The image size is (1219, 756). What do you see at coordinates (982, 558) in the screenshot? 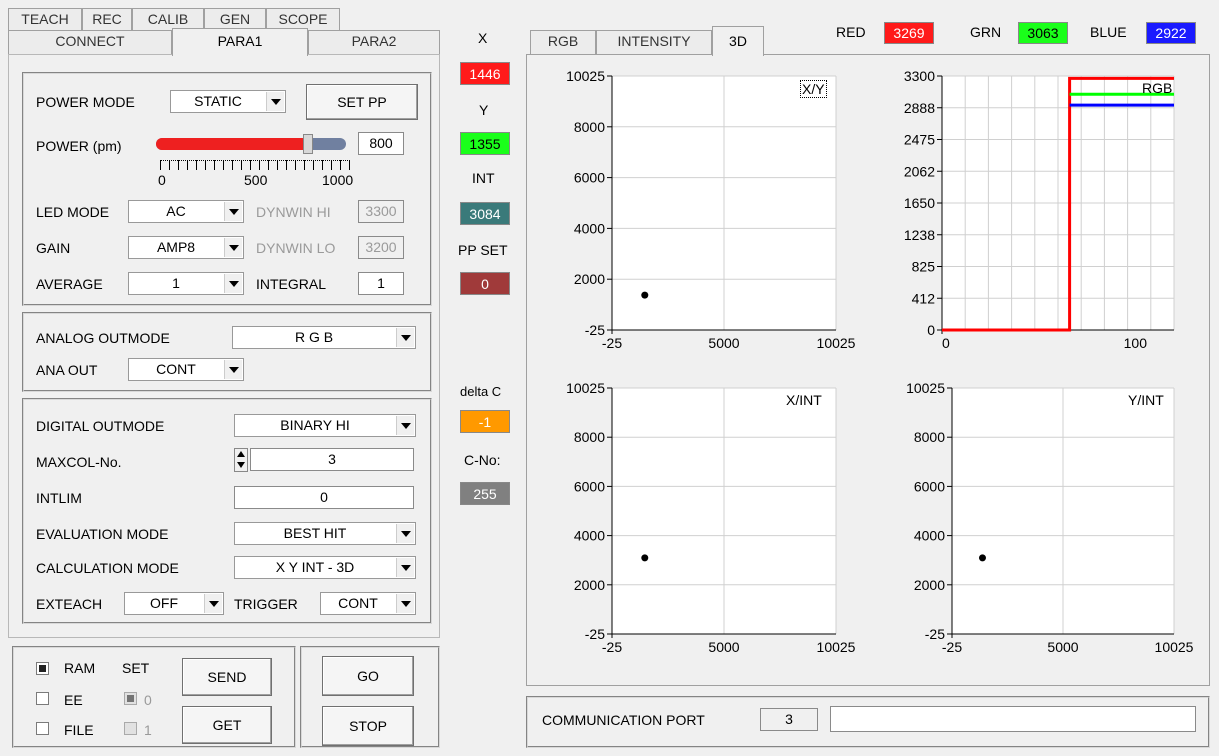
I see `data-point` at bounding box center [982, 558].